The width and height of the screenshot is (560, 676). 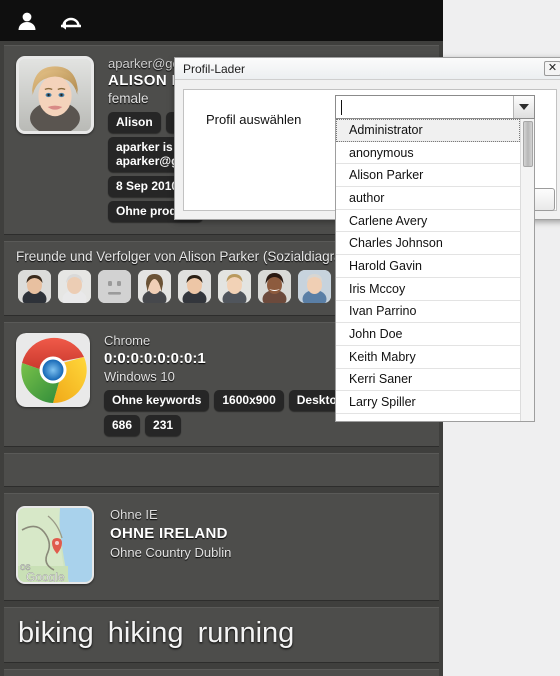 What do you see at coordinates (523, 107) in the screenshot?
I see `chevron-down-icon` at bounding box center [523, 107].